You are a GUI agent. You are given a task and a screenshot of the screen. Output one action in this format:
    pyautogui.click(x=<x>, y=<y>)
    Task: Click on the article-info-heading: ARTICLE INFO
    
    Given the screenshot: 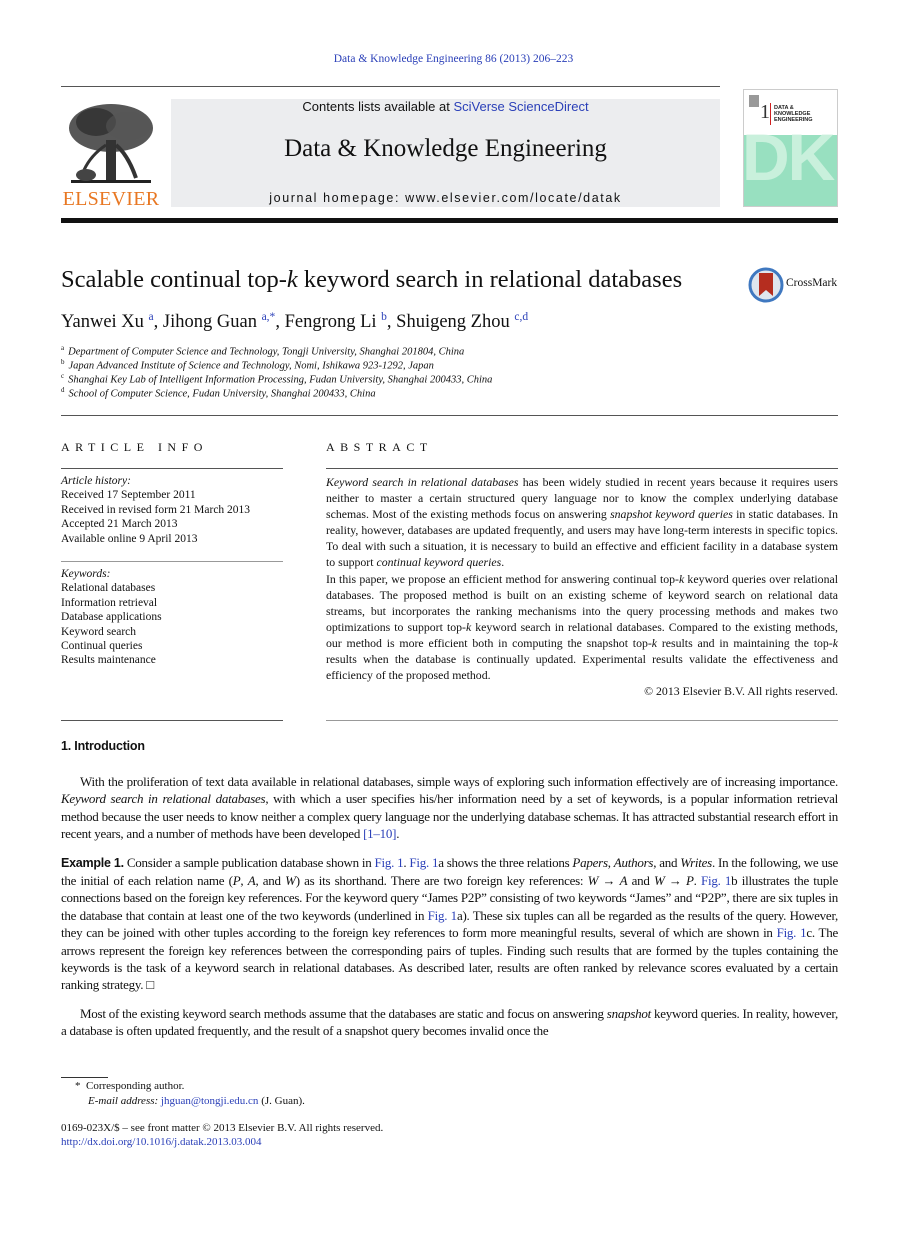 What is the action you would take?
    pyautogui.click(x=134, y=447)
    